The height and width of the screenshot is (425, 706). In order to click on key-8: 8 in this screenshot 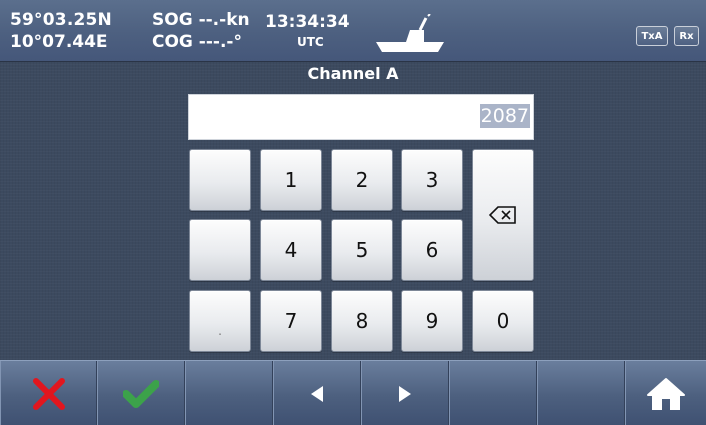, I will do `click(362, 321)`.